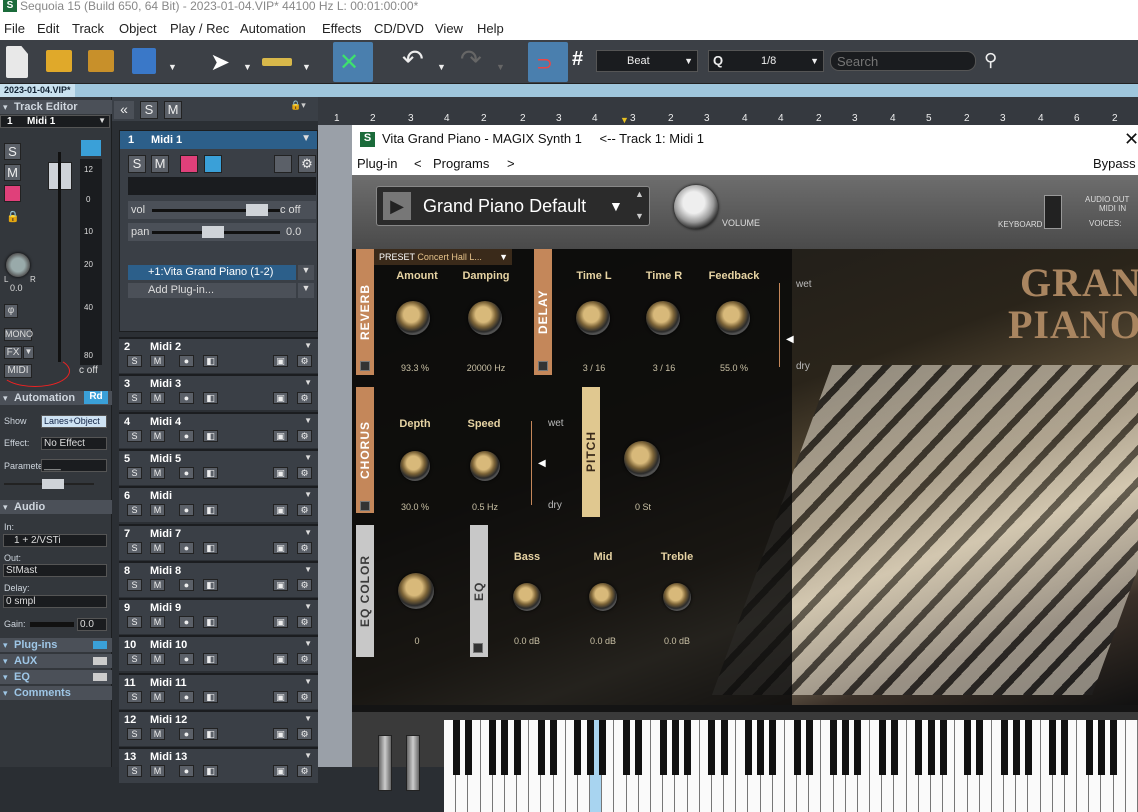 The image size is (1138, 812). I want to click on track-1-record, so click(189, 164).